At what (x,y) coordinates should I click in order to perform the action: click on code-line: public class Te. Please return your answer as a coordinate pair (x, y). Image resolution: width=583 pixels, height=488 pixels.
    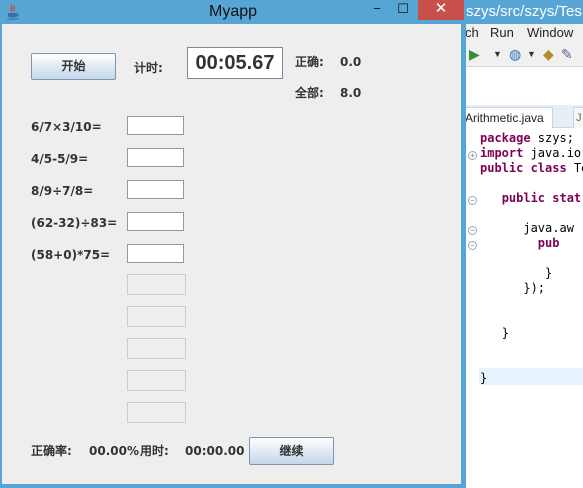
    Looking at the image, I should click on (531, 168).